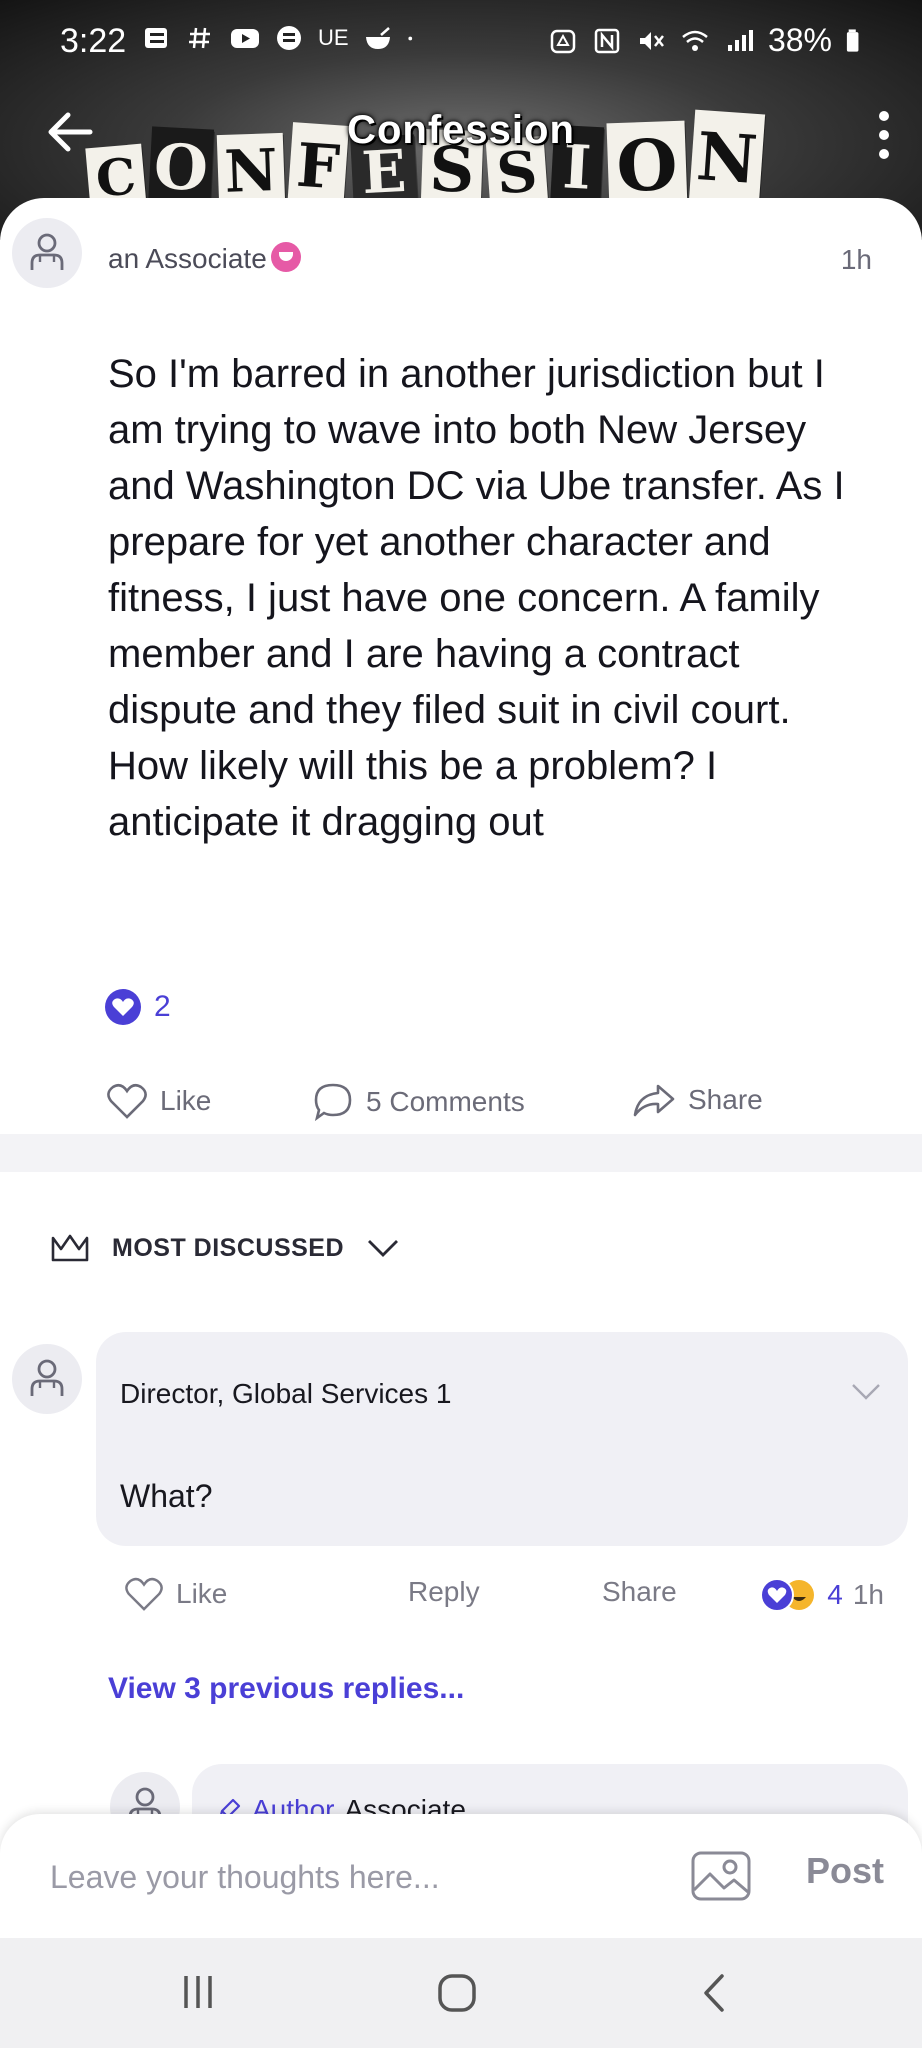 Image resolution: width=922 pixels, height=2048 pixels. What do you see at coordinates (333, 37) in the screenshot?
I see `ue-label: UE` at bounding box center [333, 37].